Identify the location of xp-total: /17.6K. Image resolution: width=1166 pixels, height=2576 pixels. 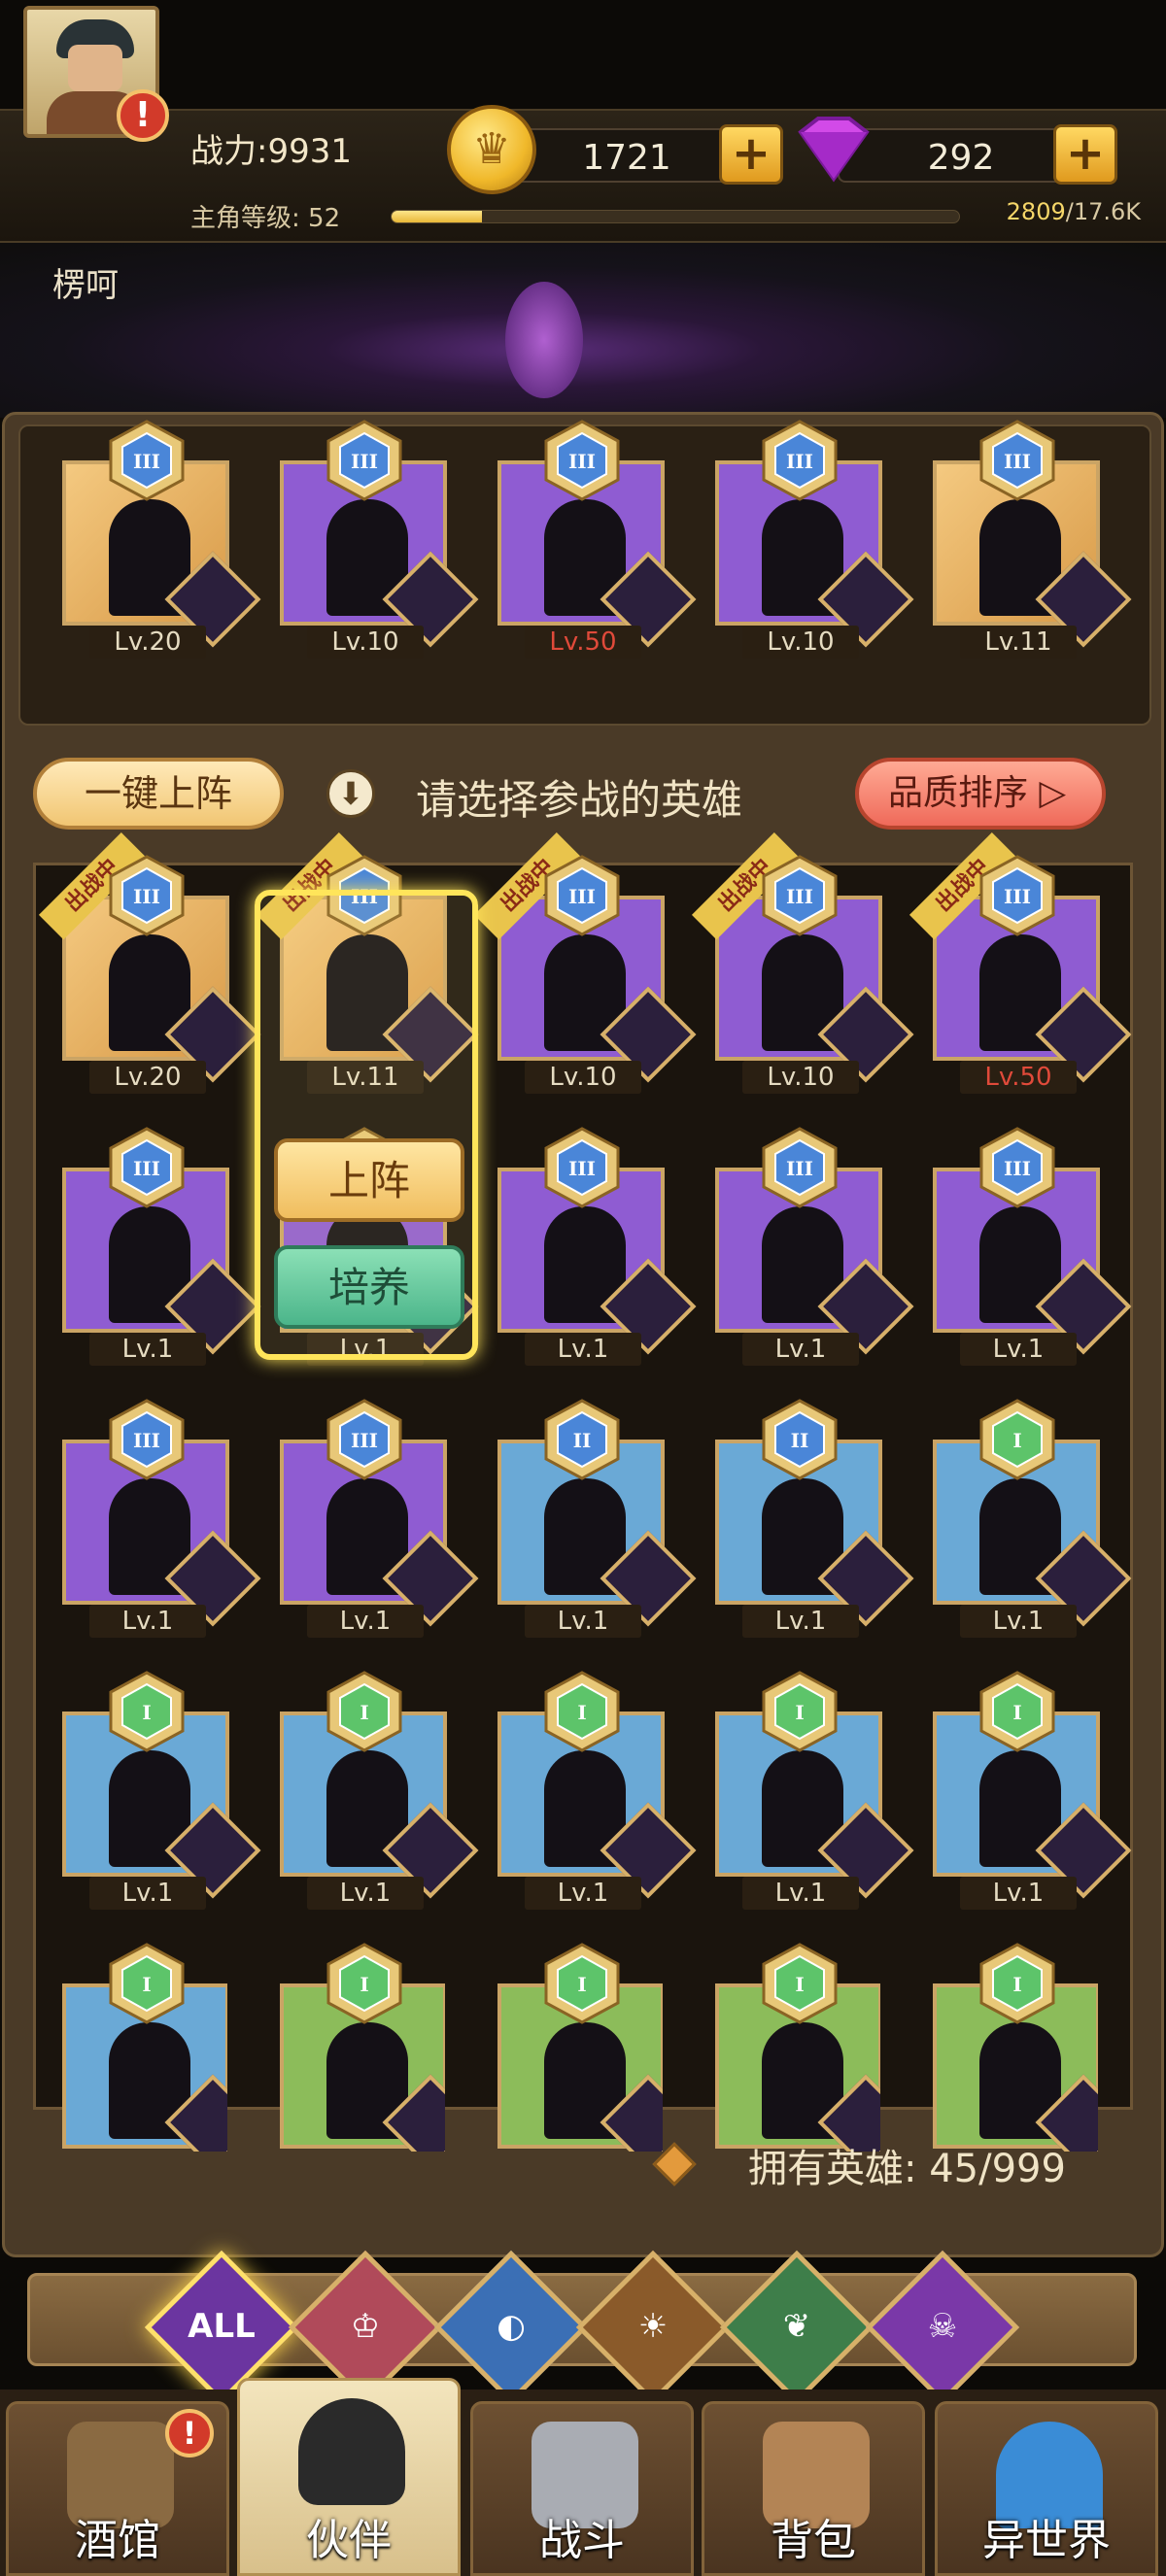
(1103, 211).